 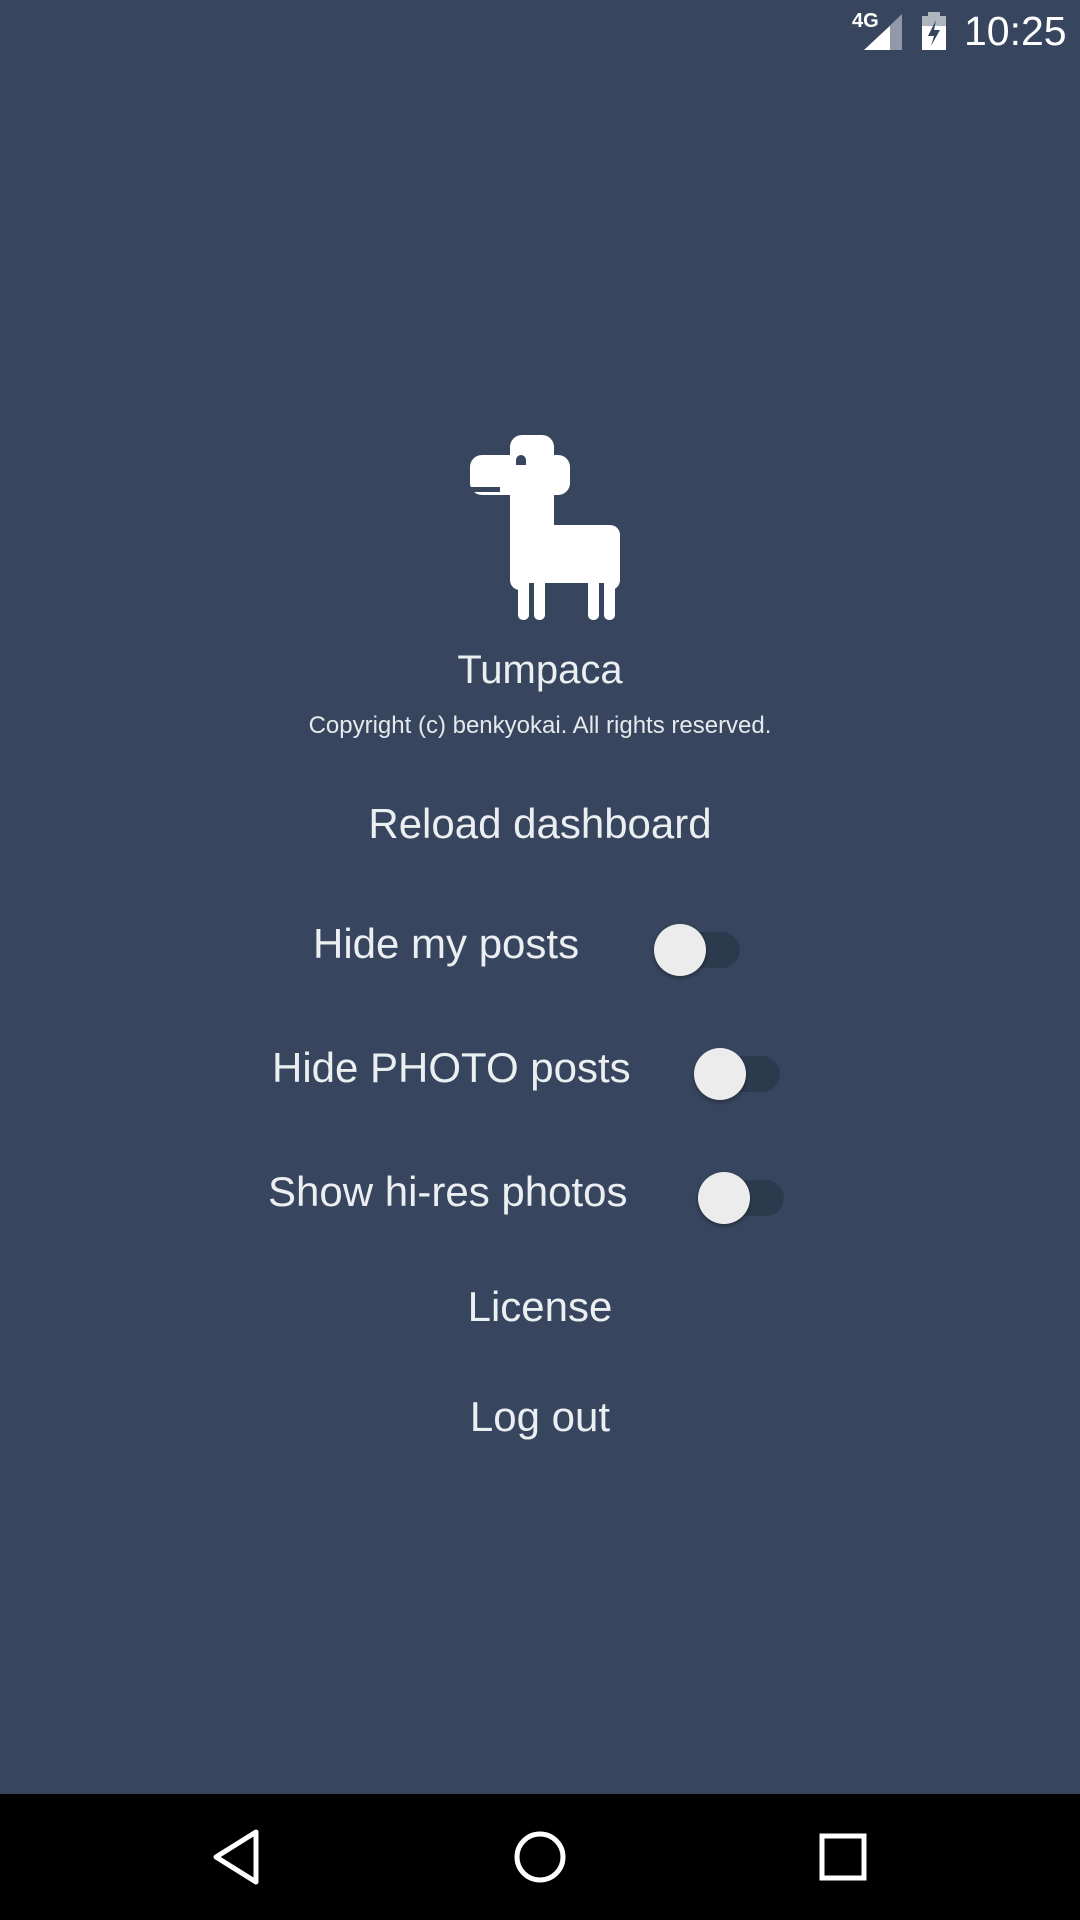 I want to click on license-button: License, so click(x=540, y=1307).